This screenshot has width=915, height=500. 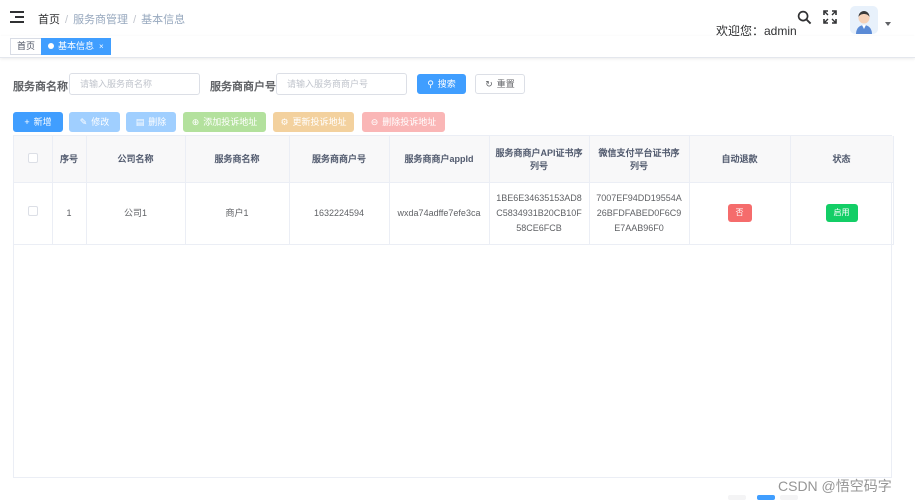 I want to click on top-navbar: 首页 / 服务商管理 / 基本信息 欢迎您：admin, so click(x=457, y=19).